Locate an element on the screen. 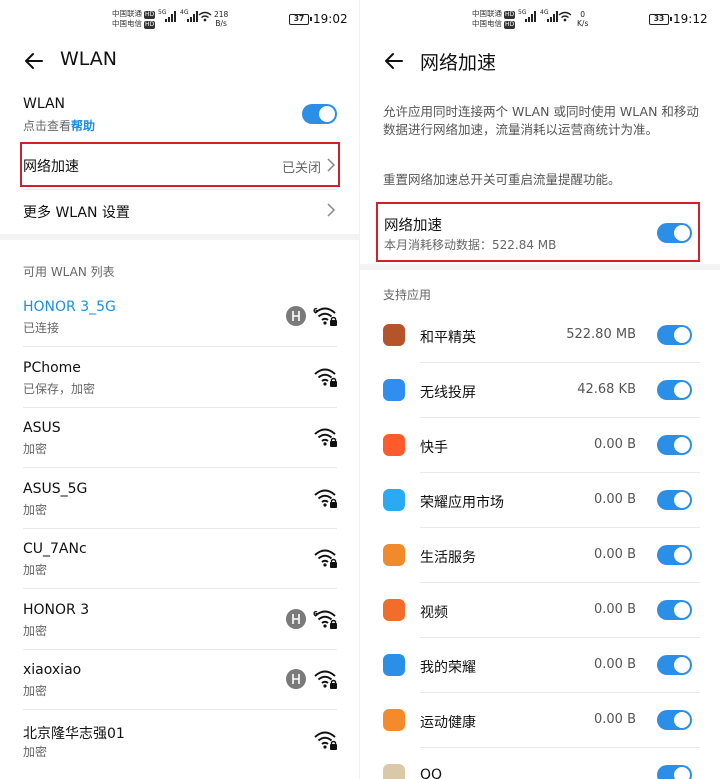  carrier-1: 中国联通 is located at coordinates (127, 13).